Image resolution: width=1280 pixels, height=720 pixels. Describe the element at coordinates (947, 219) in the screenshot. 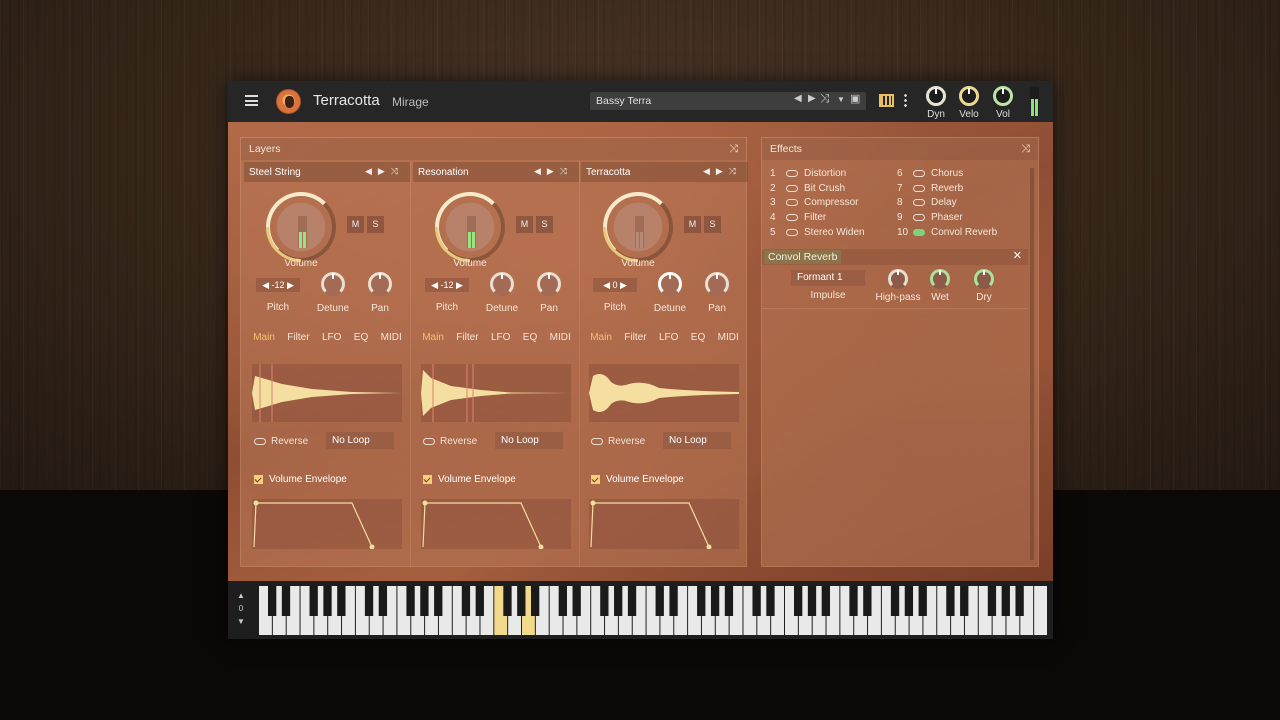

I see `effect-item: 9 Phaser` at that location.